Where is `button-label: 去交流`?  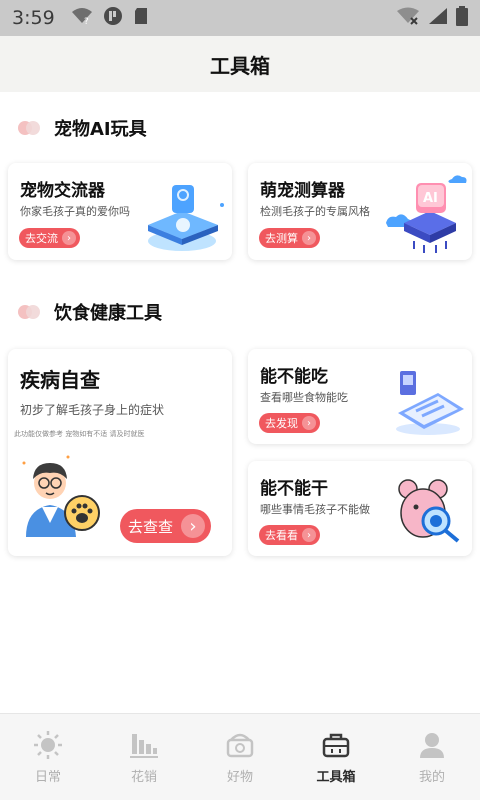
button-label: 去交流 is located at coordinates (41, 238).